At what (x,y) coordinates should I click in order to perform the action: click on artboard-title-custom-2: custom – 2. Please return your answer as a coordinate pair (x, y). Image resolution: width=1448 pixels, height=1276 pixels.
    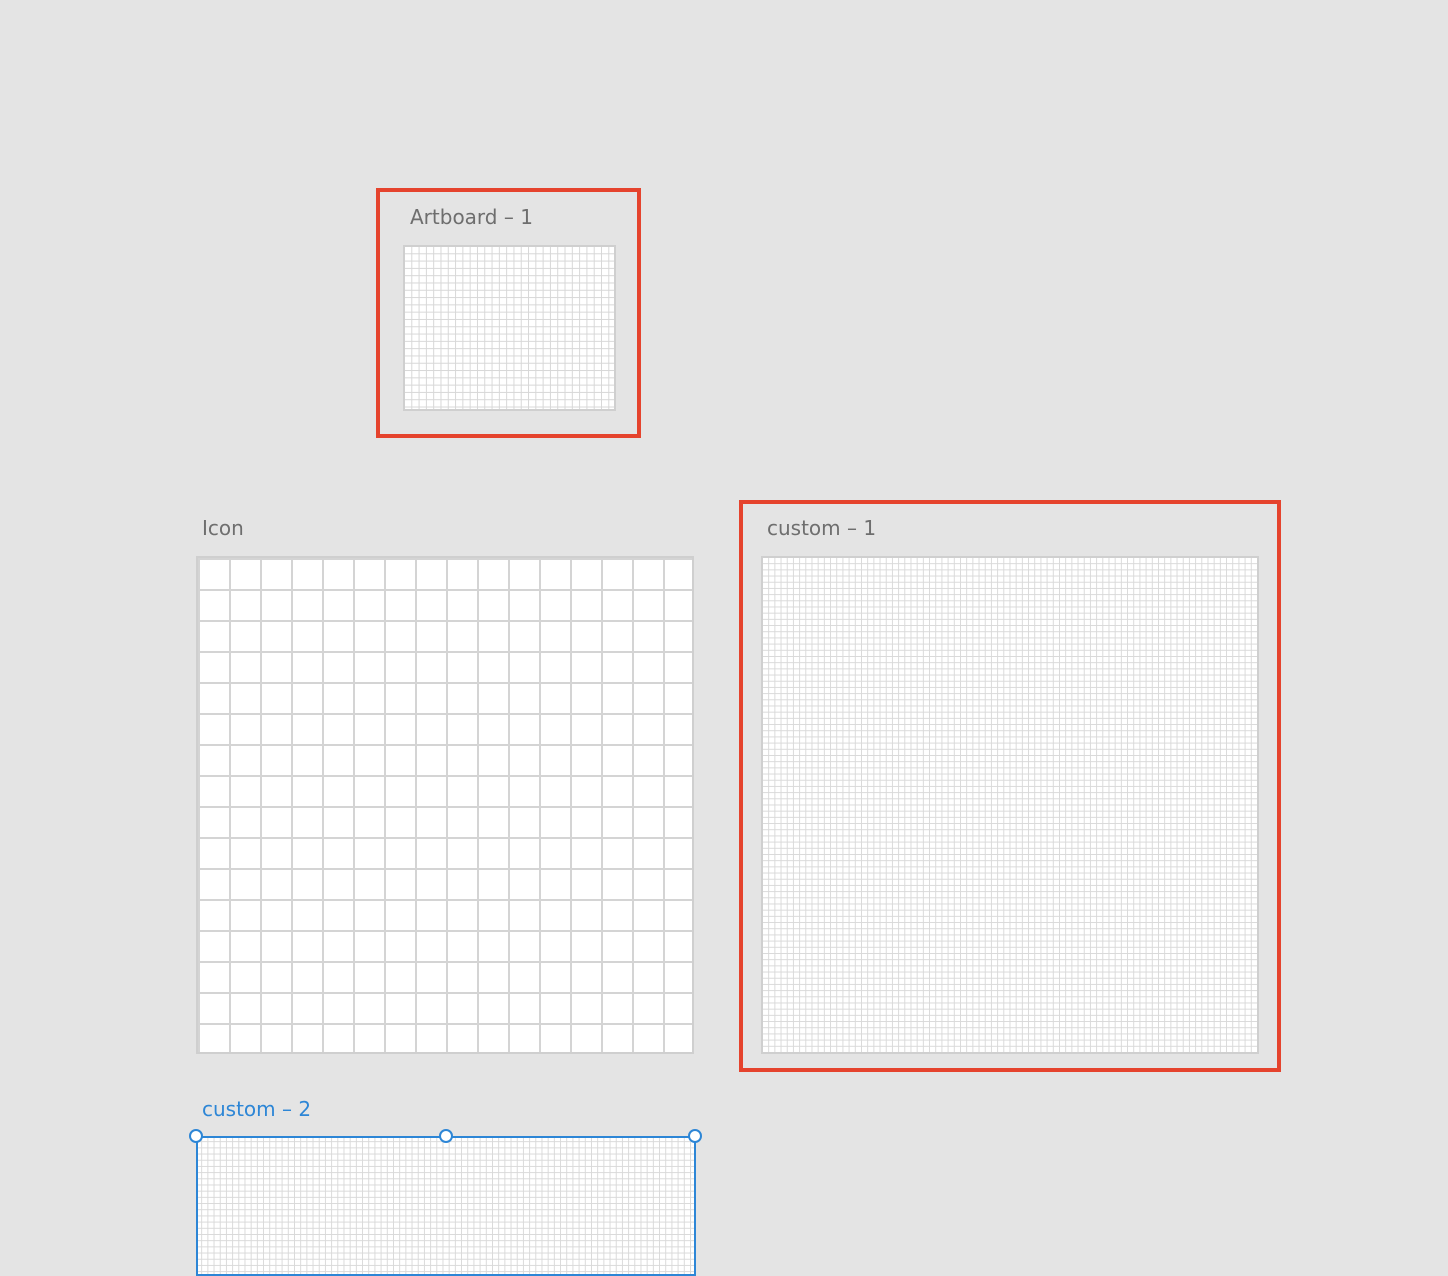
    Looking at the image, I should click on (256, 1109).